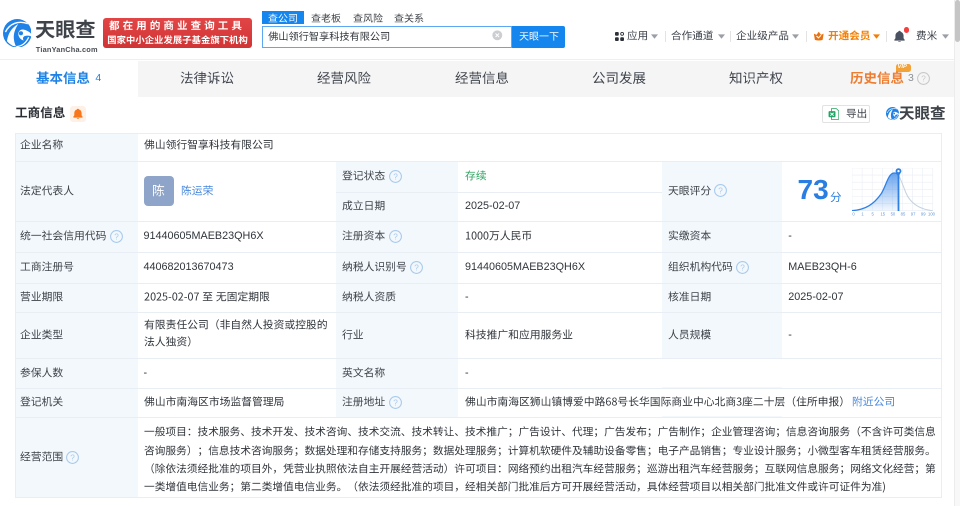 The width and height of the screenshot is (960, 506). What do you see at coordinates (902, 213) in the screenshot?
I see `svg-text: 85` at bounding box center [902, 213].